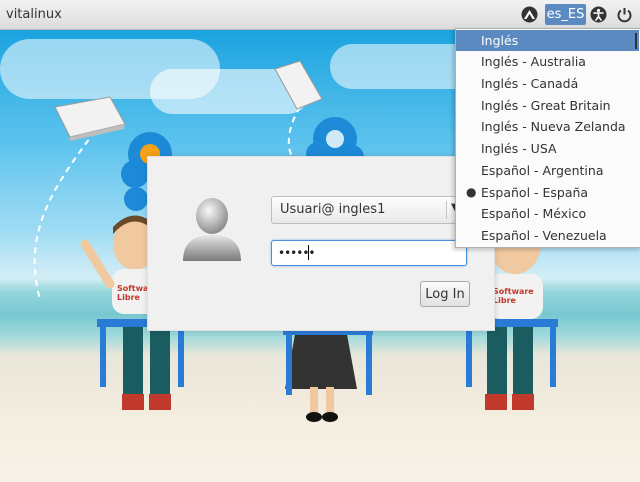 This screenshot has width=640, height=482. I want to click on top-panel: vitalinux es_ES, so click(320, 15).